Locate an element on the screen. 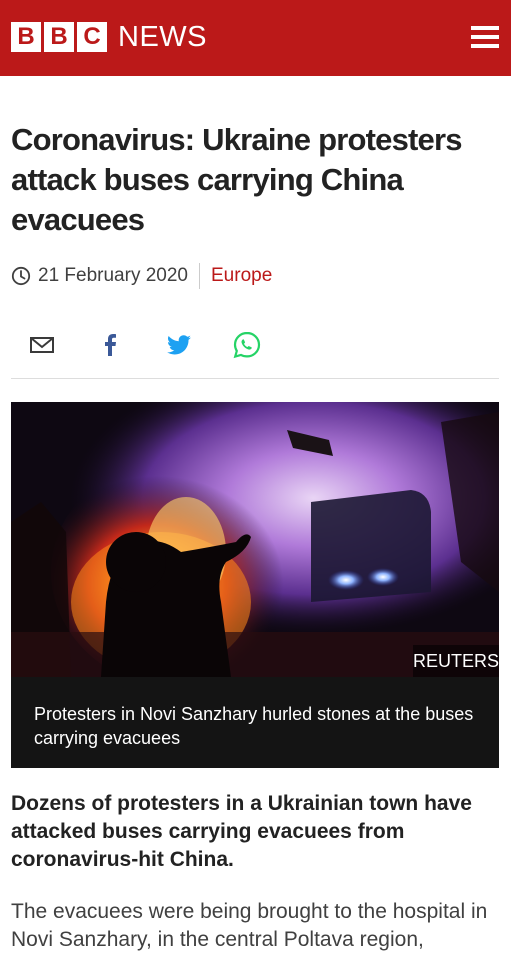 The image size is (511, 960). whatsapp-icon is located at coordinates (247, 345).